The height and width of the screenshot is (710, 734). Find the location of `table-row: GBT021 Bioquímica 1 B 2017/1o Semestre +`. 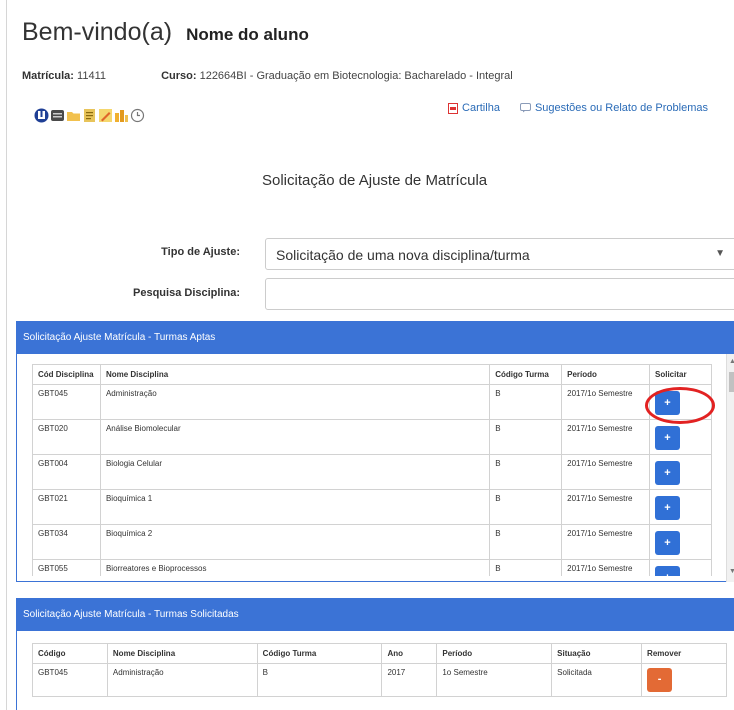

table-row: GBT021 Bioquímica 1 B 2017/1o Semestre + is located at coordinates (372, 507).